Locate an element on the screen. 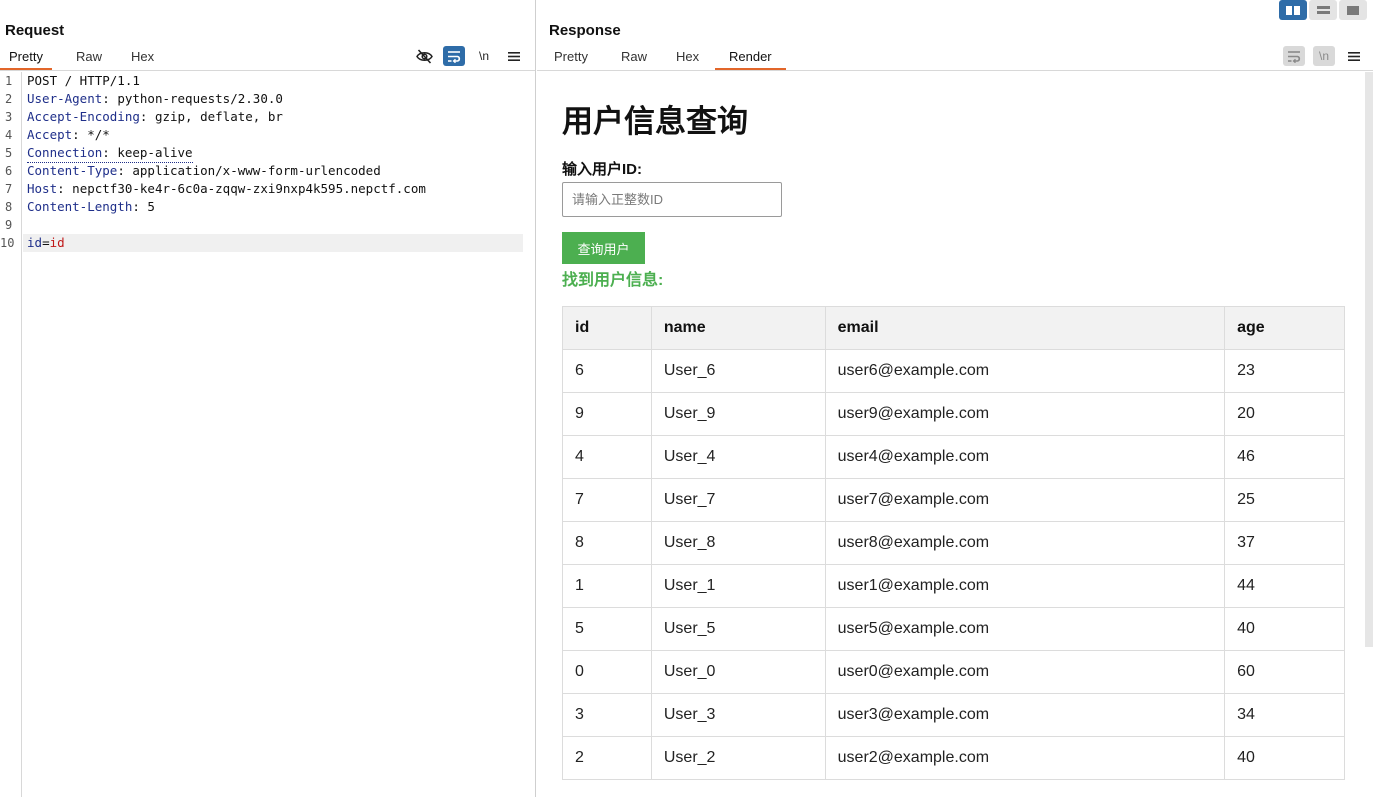  cell-name: User_3 is located at coordinates (738, 715).